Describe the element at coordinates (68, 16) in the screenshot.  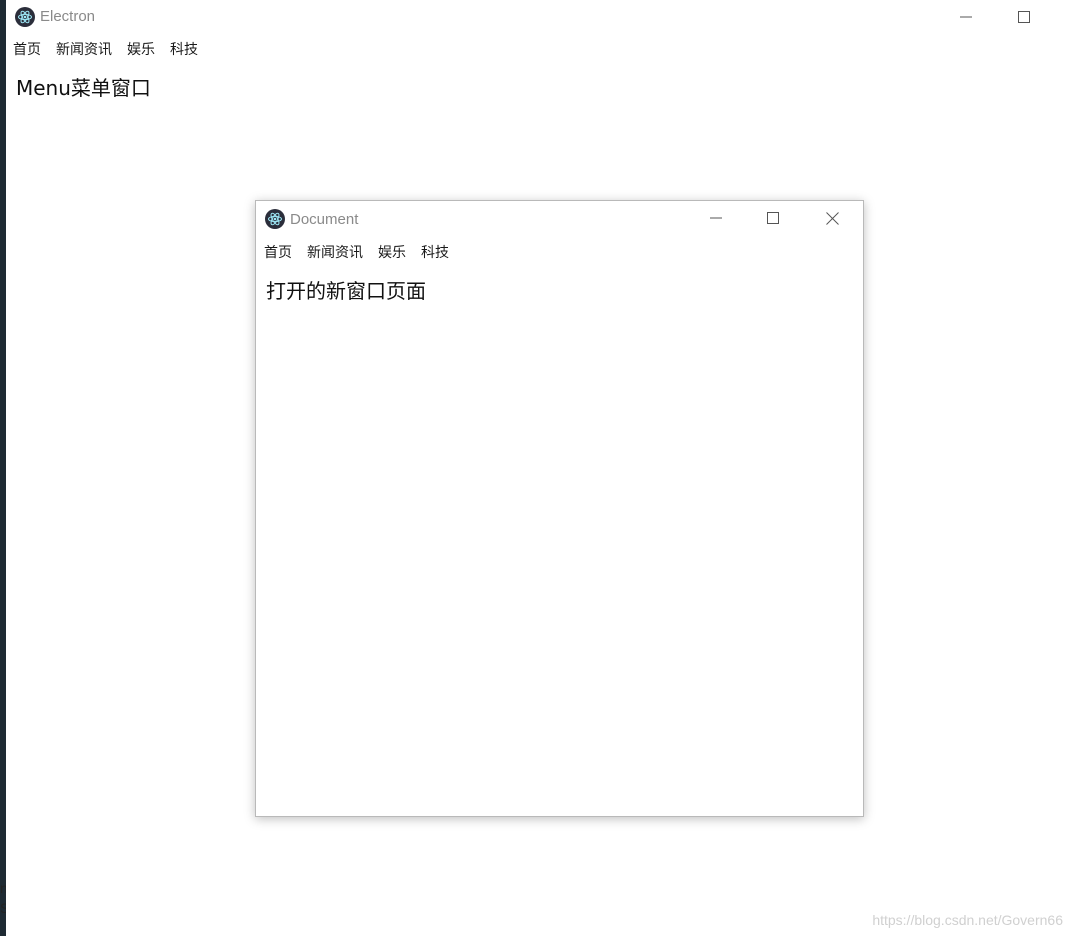
I see `window-title: Electron` at that location.